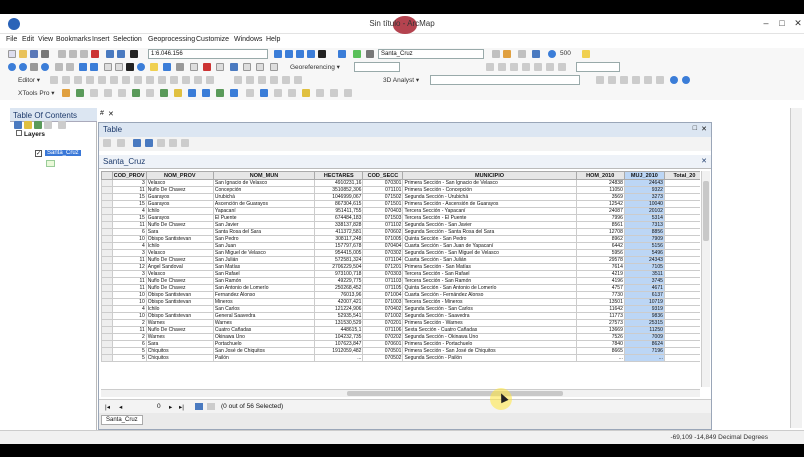  Describe the element at coordinates (489, 281) in the screenshot. I see `cell-municipio: Tercera Sección - San Ramón` at that location.